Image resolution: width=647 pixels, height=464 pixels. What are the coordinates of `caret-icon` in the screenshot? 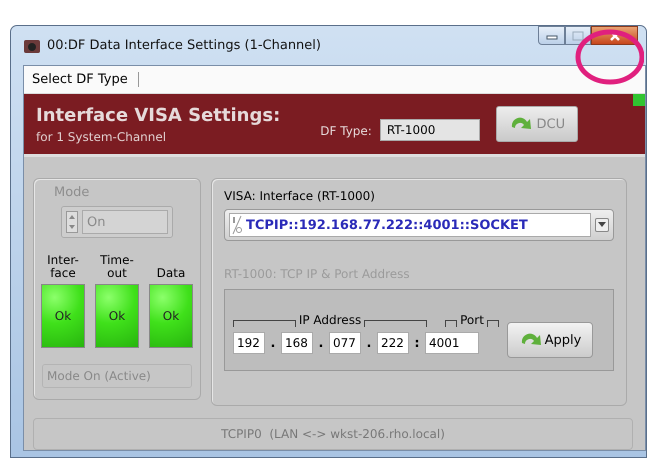 It's located at (602, 225).